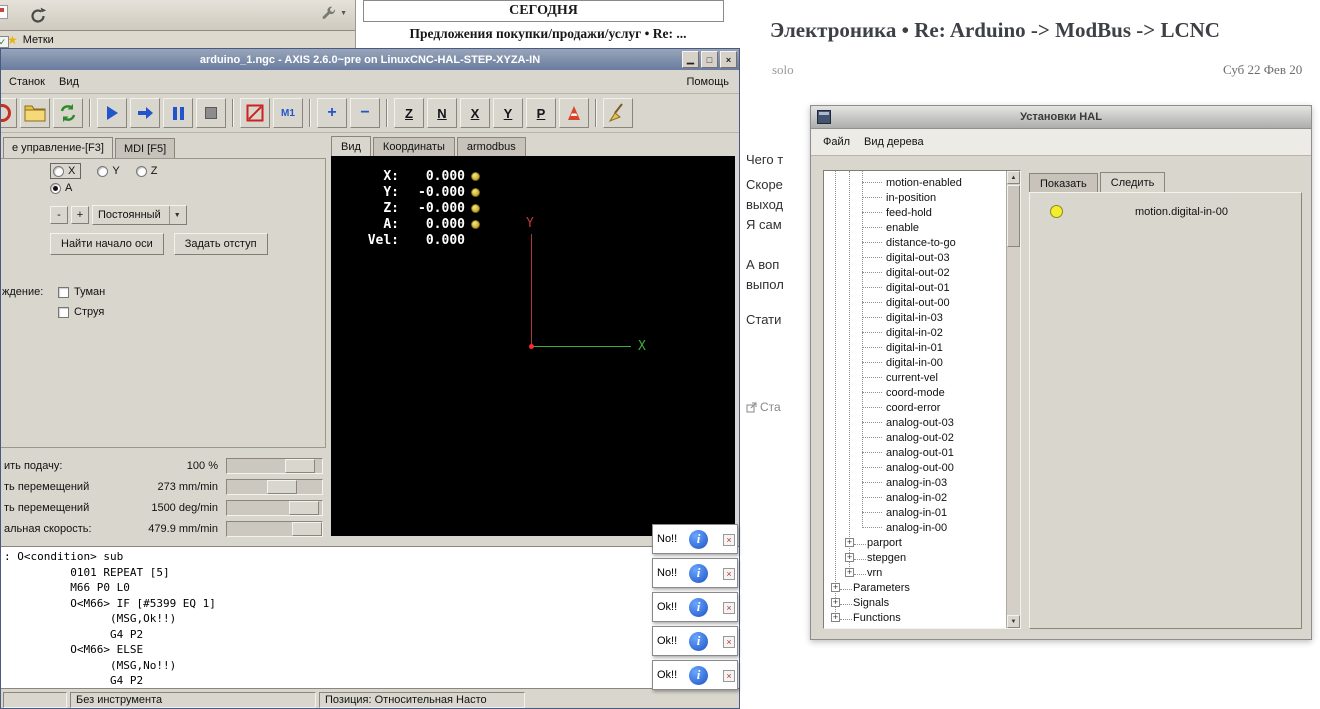  What do you see at coordinates (916, 182) in the screenshot?
I see `tree-pin-item: motion-enabled` at bounding box center [916, 182].